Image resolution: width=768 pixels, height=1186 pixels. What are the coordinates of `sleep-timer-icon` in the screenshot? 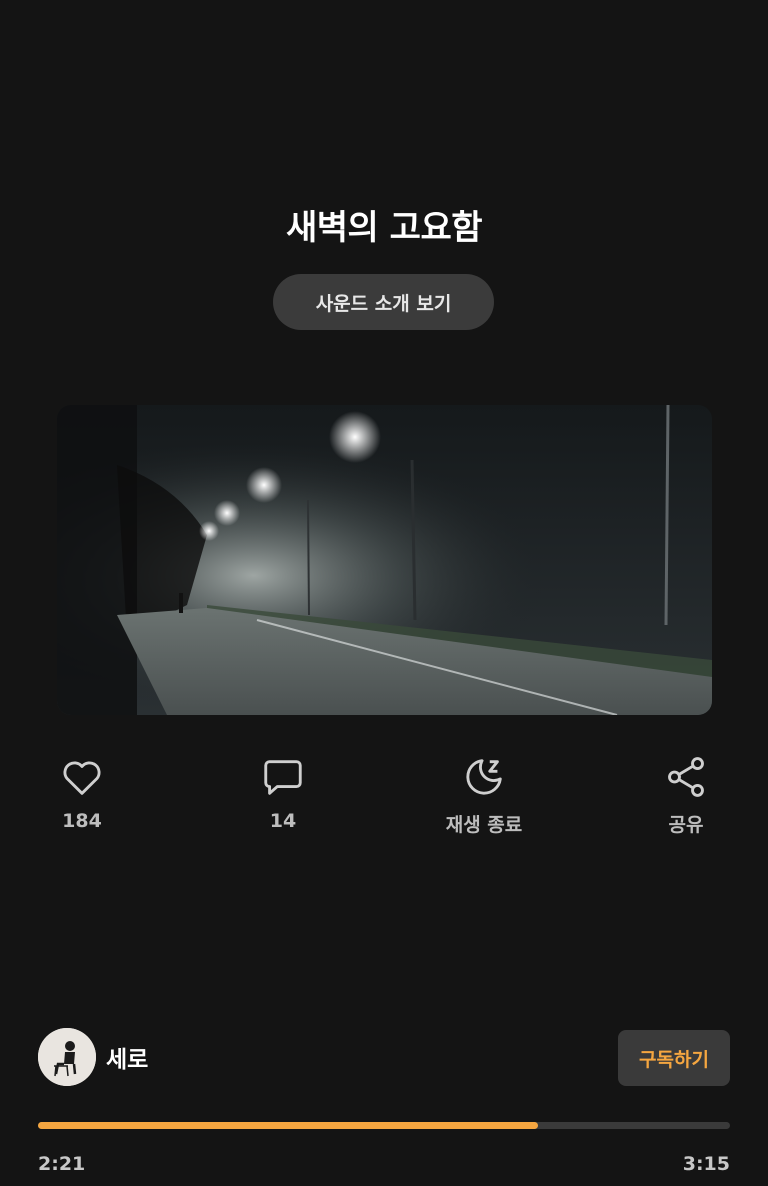 It's located at (484, 777).